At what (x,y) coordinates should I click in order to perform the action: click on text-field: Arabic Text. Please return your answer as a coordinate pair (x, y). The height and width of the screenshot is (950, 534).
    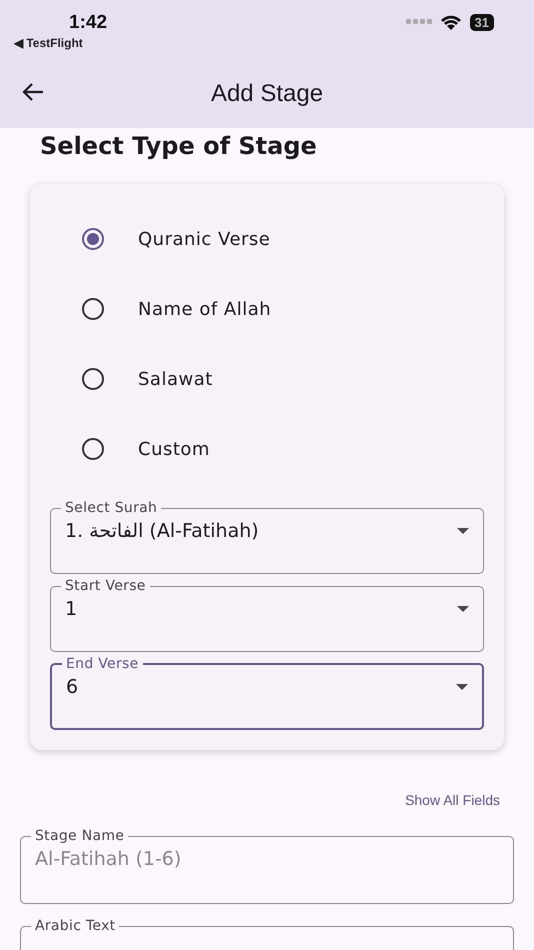
    Looking at the image, I should click on (267, 934).